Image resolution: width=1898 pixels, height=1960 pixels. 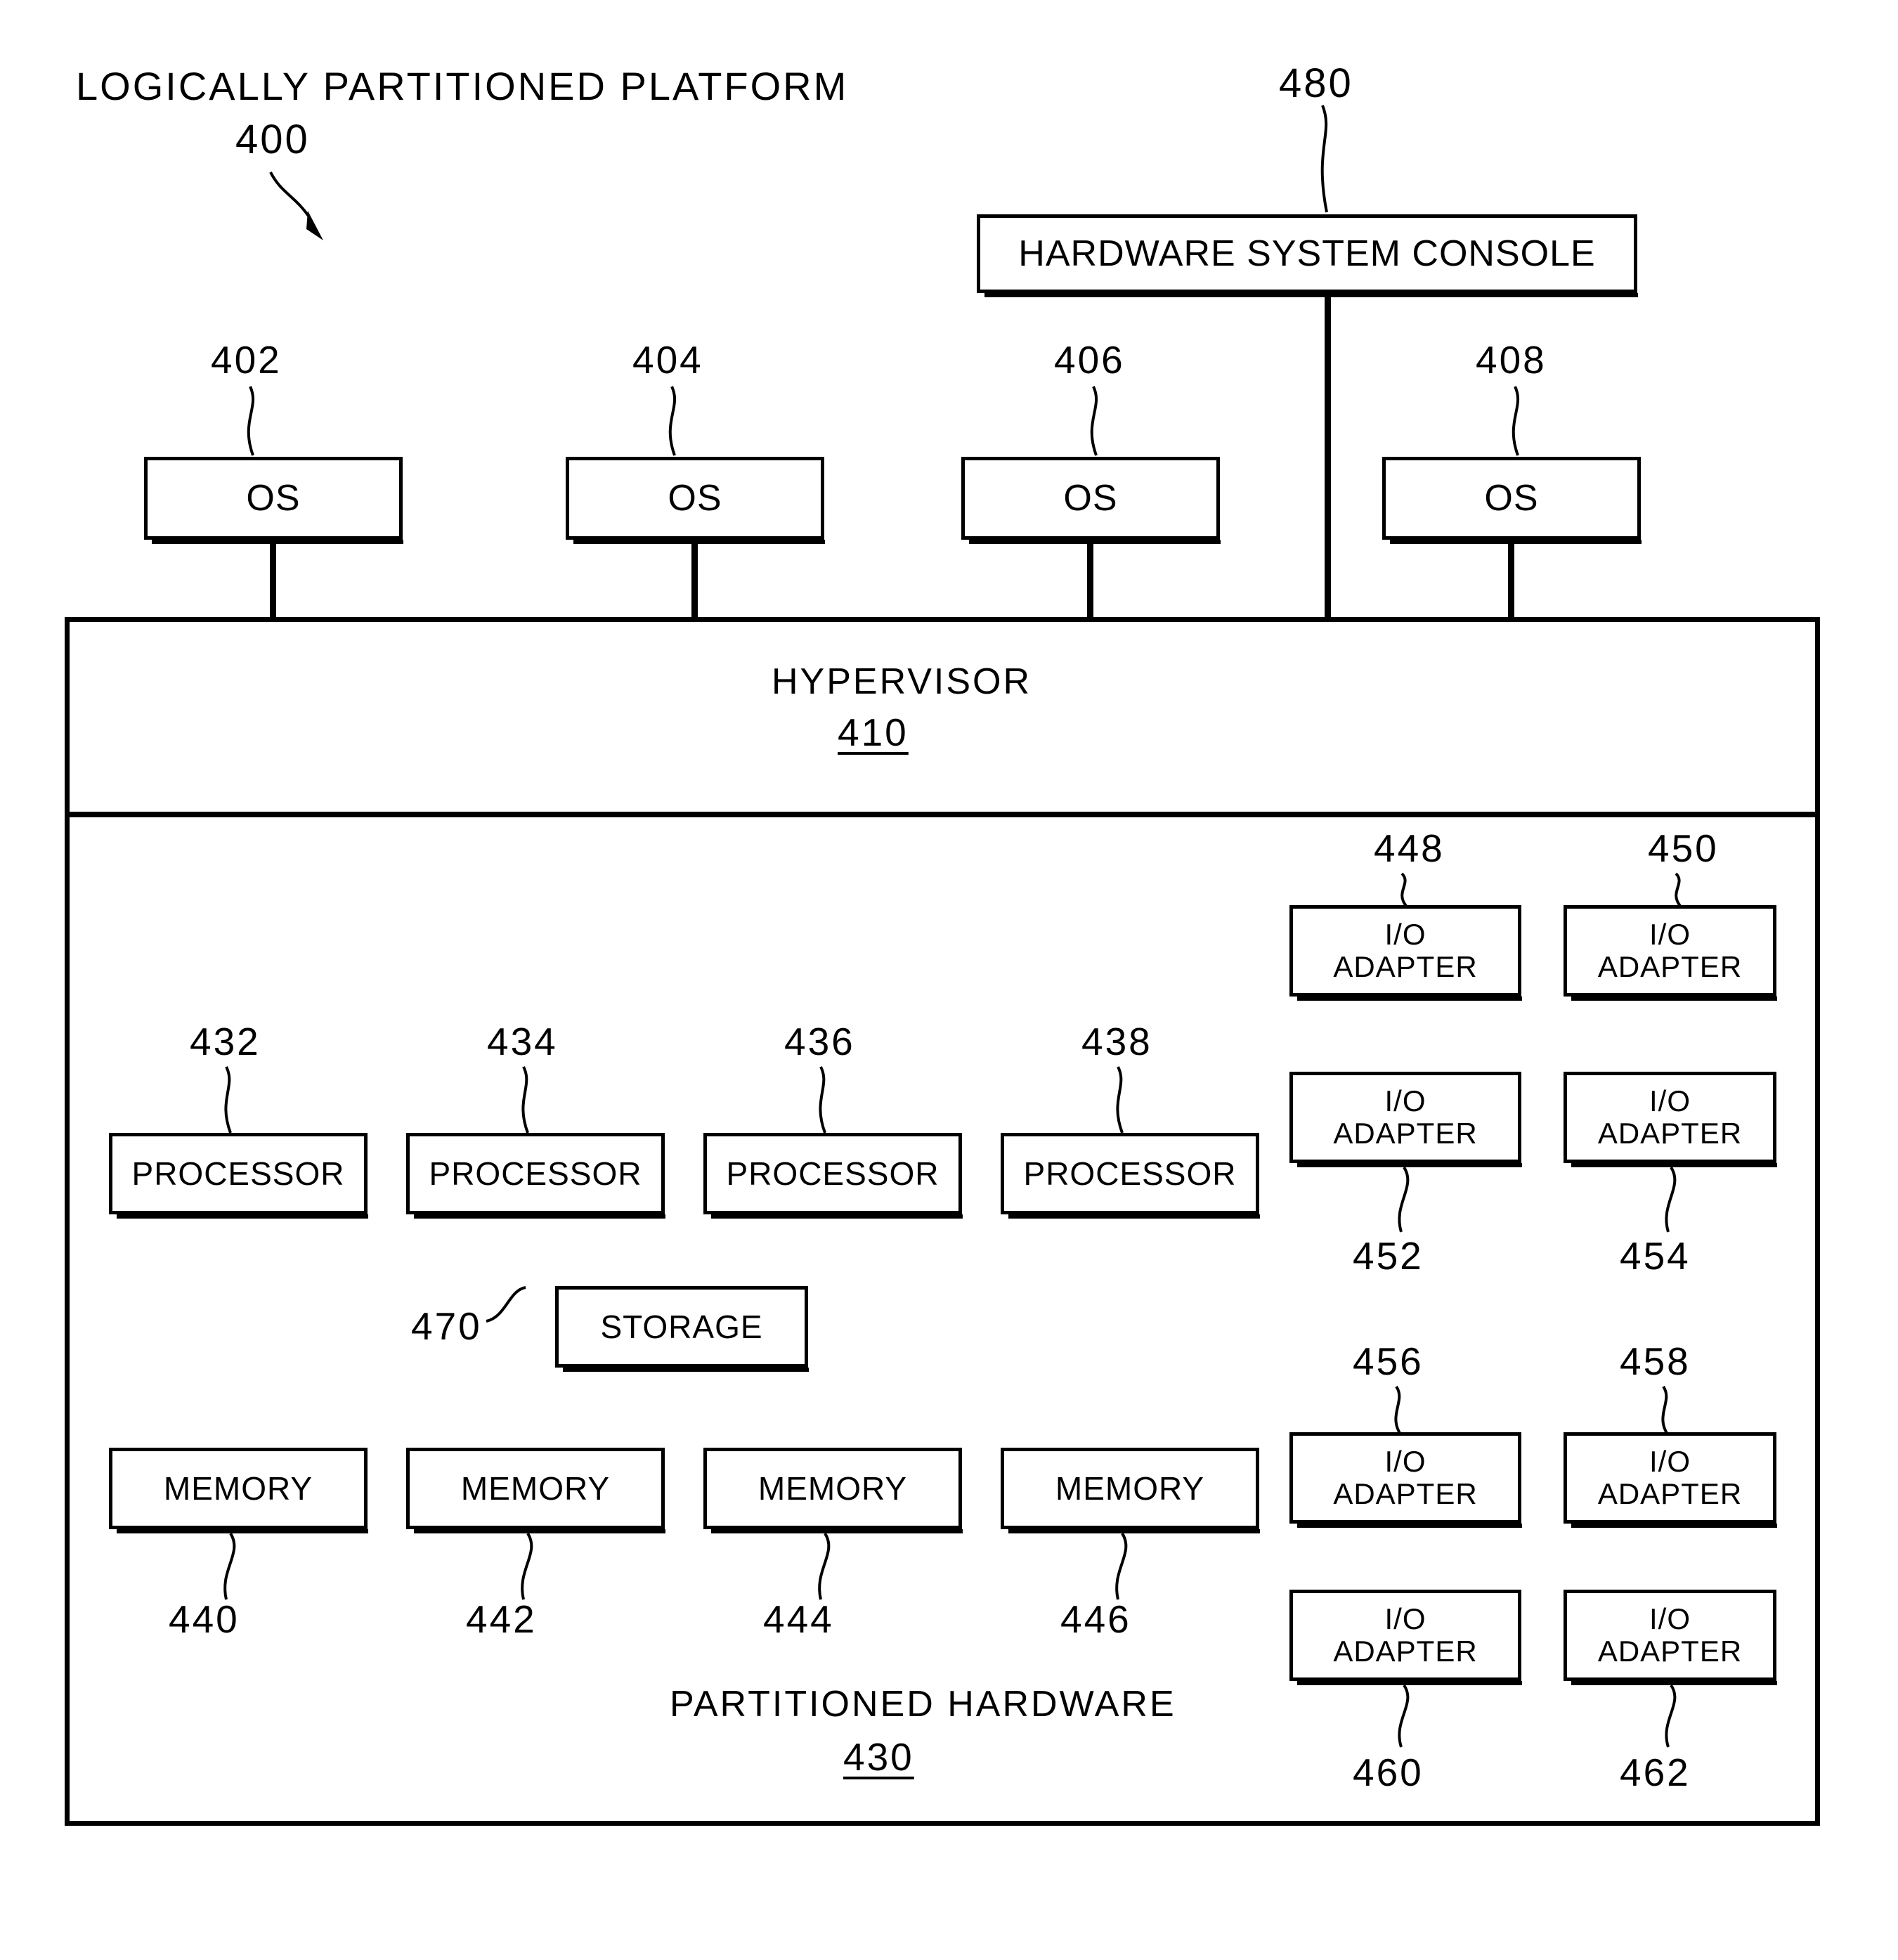 I want to click on io-adapter-448-line1: I/O, so click(x=1405, y=934).